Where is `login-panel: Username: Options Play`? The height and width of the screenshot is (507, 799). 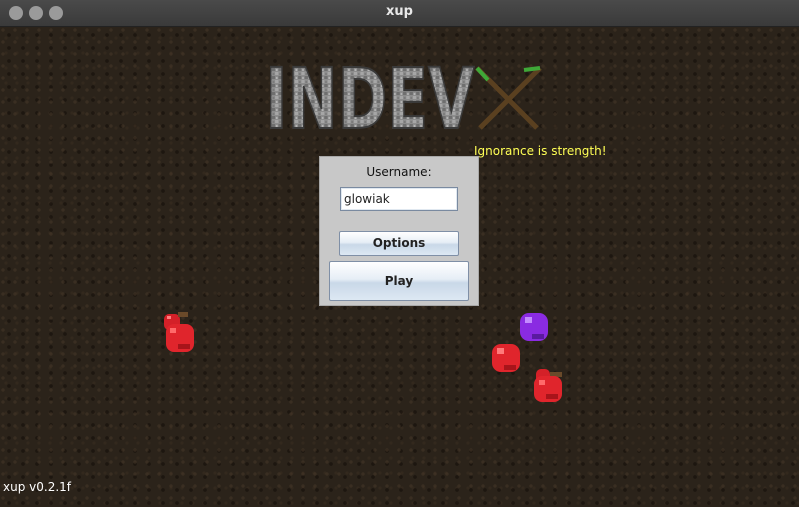 login-panel: Username: Options Play is located at coordinates (399, 231).